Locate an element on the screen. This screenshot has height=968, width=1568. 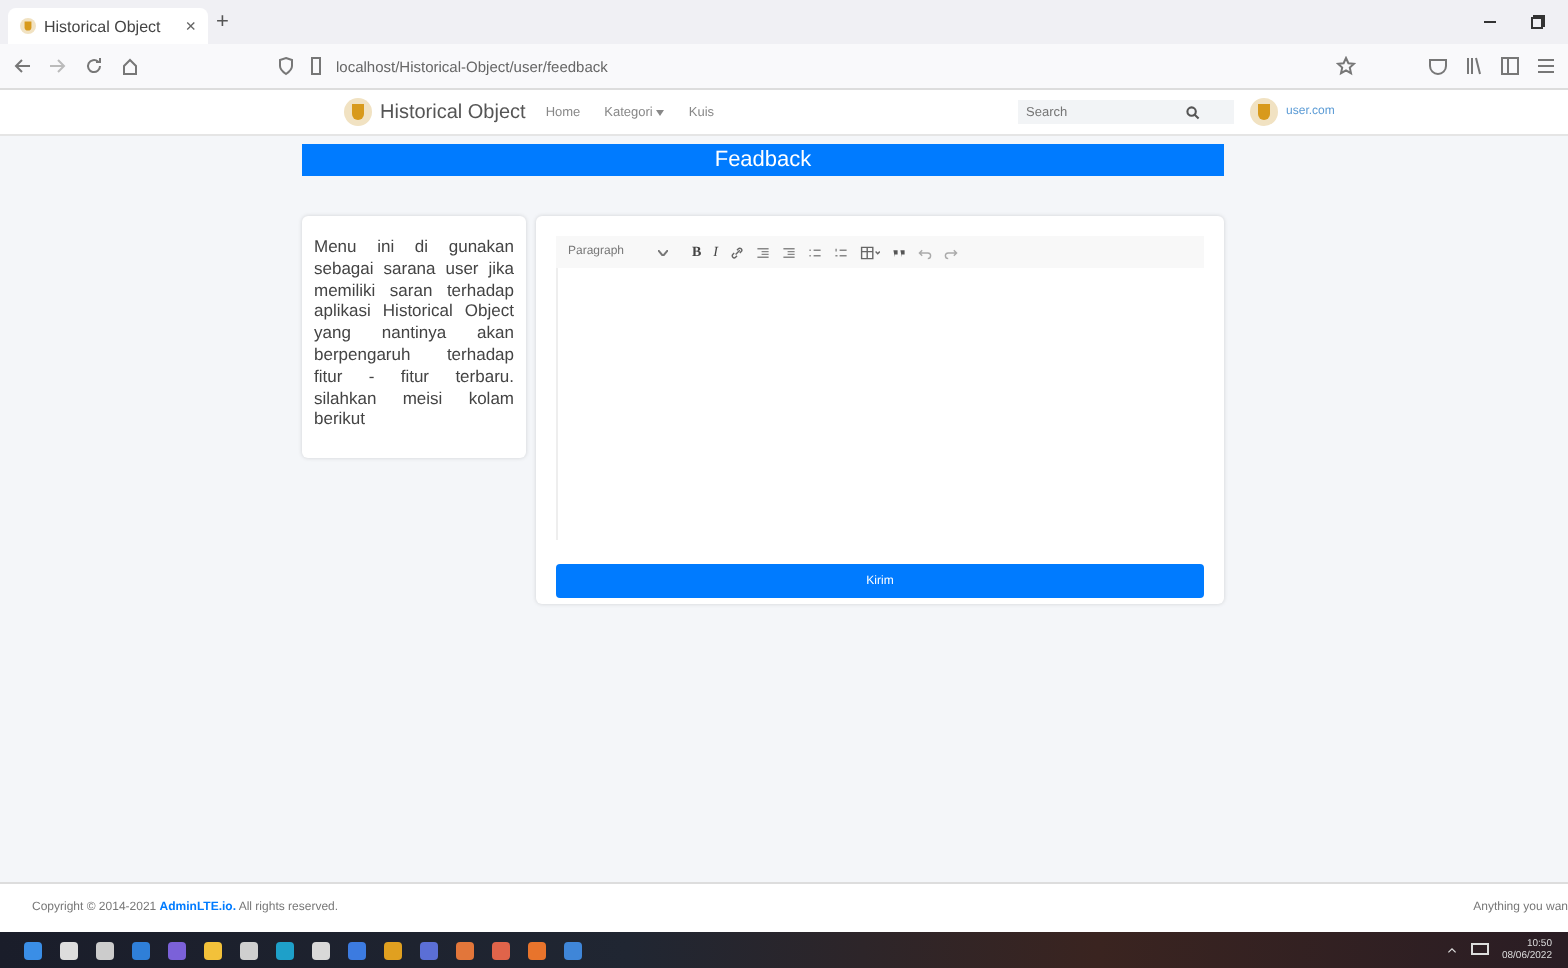
favicon-icon is located at coordinates (28, 26).